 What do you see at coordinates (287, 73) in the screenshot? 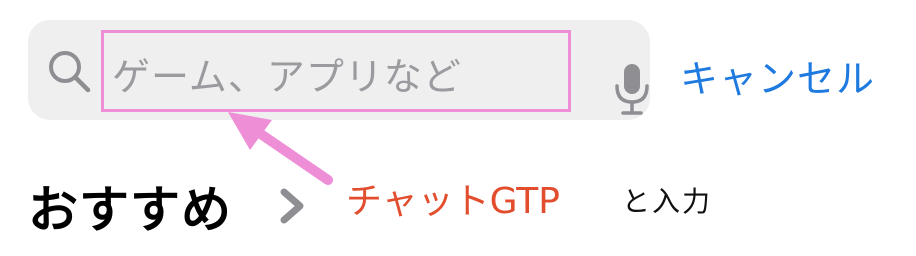
I see `search-input: ゲーム、アプリなど` at bounding box center [287, 73].